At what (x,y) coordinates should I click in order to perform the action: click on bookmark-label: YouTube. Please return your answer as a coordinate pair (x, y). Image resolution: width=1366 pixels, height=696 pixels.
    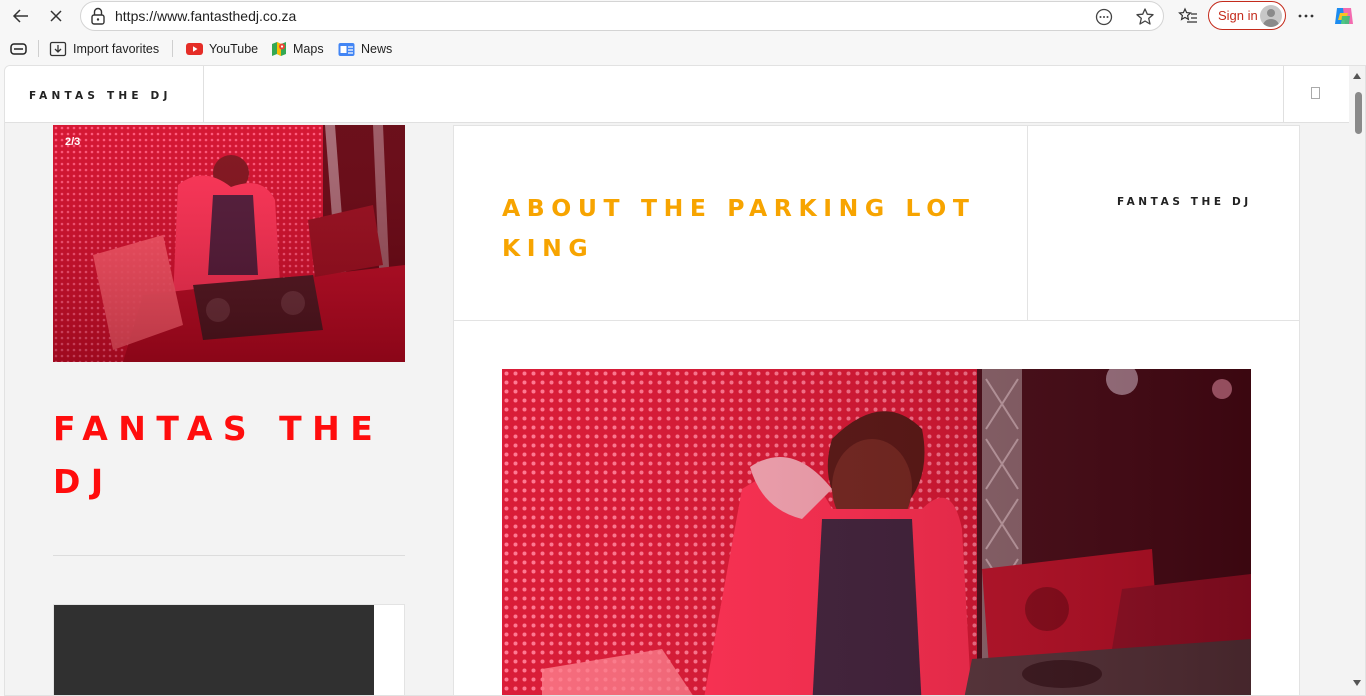
    Looking at the image, I should click on (234, 49).